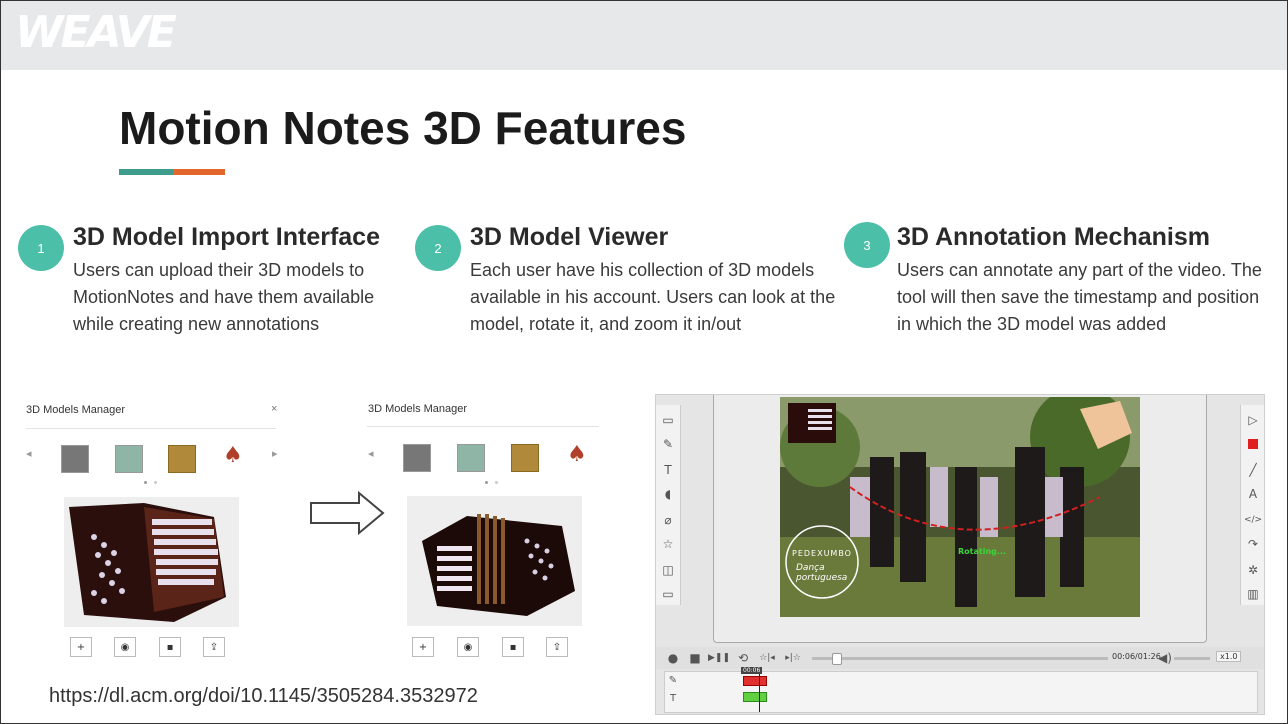 The height and width of the screenshot is (724, 1288). Describe the element at coordinates (668, 520) in the screenshot. I see `link-tool-icon: ⌀` at that location.